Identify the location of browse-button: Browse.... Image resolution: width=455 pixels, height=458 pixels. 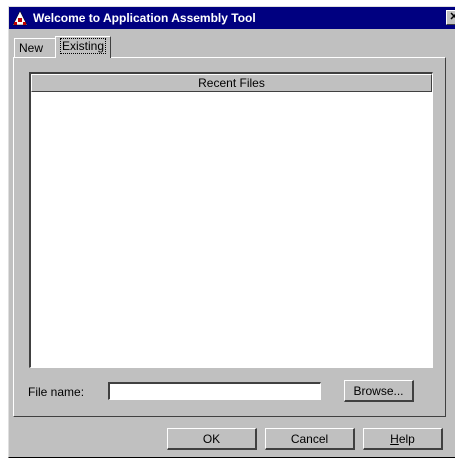
(379, 391).